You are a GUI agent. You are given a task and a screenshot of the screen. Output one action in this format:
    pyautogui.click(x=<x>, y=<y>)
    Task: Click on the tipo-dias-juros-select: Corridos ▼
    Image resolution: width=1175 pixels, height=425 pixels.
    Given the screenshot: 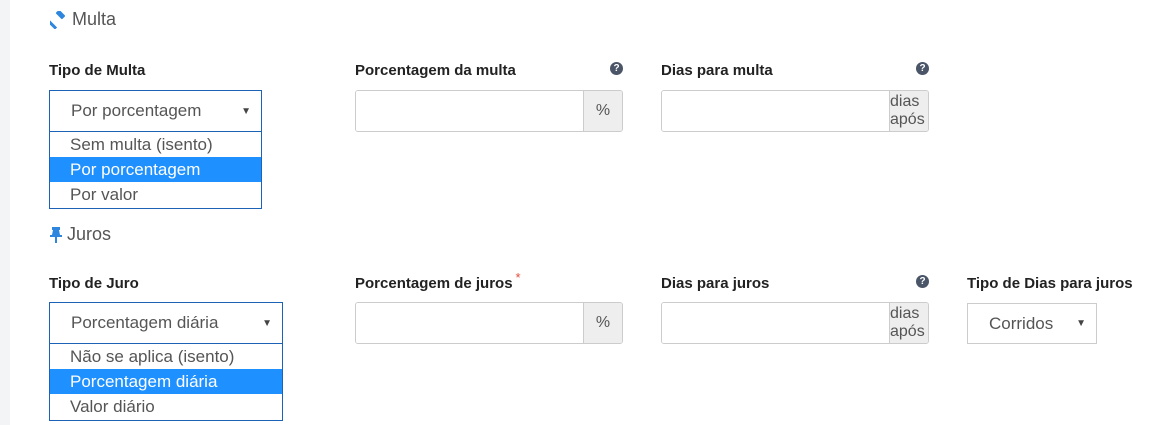 What is the action you would take?
    pyautogui.click(x=1032, y=323)
    